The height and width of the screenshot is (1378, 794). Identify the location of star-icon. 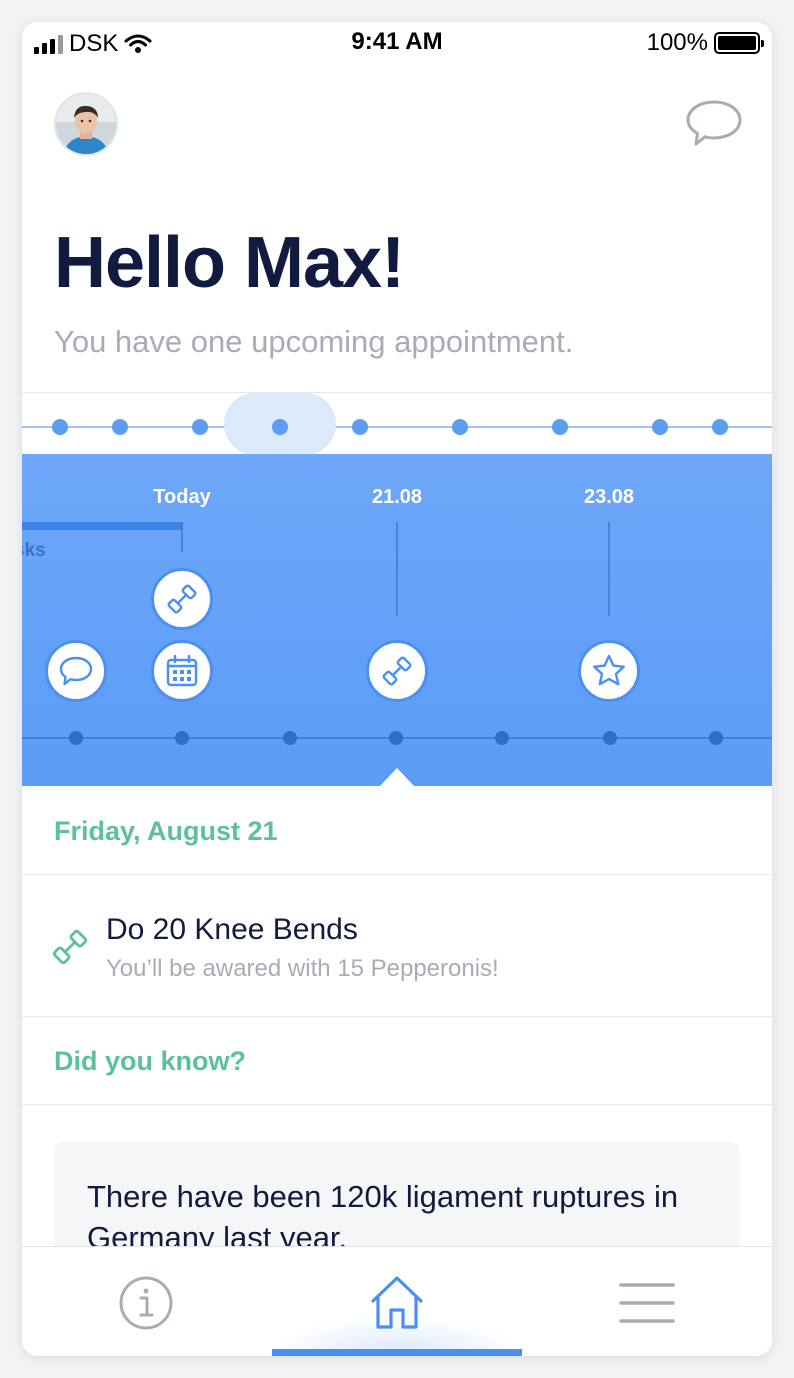
(609, 670).